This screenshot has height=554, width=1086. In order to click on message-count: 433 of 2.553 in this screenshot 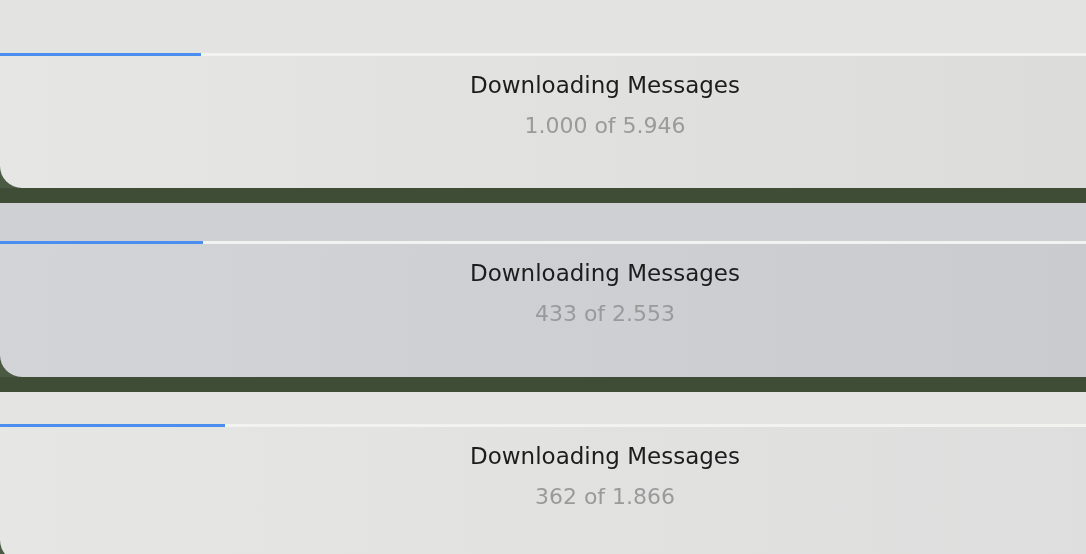, I will do `click(605, 314)`.